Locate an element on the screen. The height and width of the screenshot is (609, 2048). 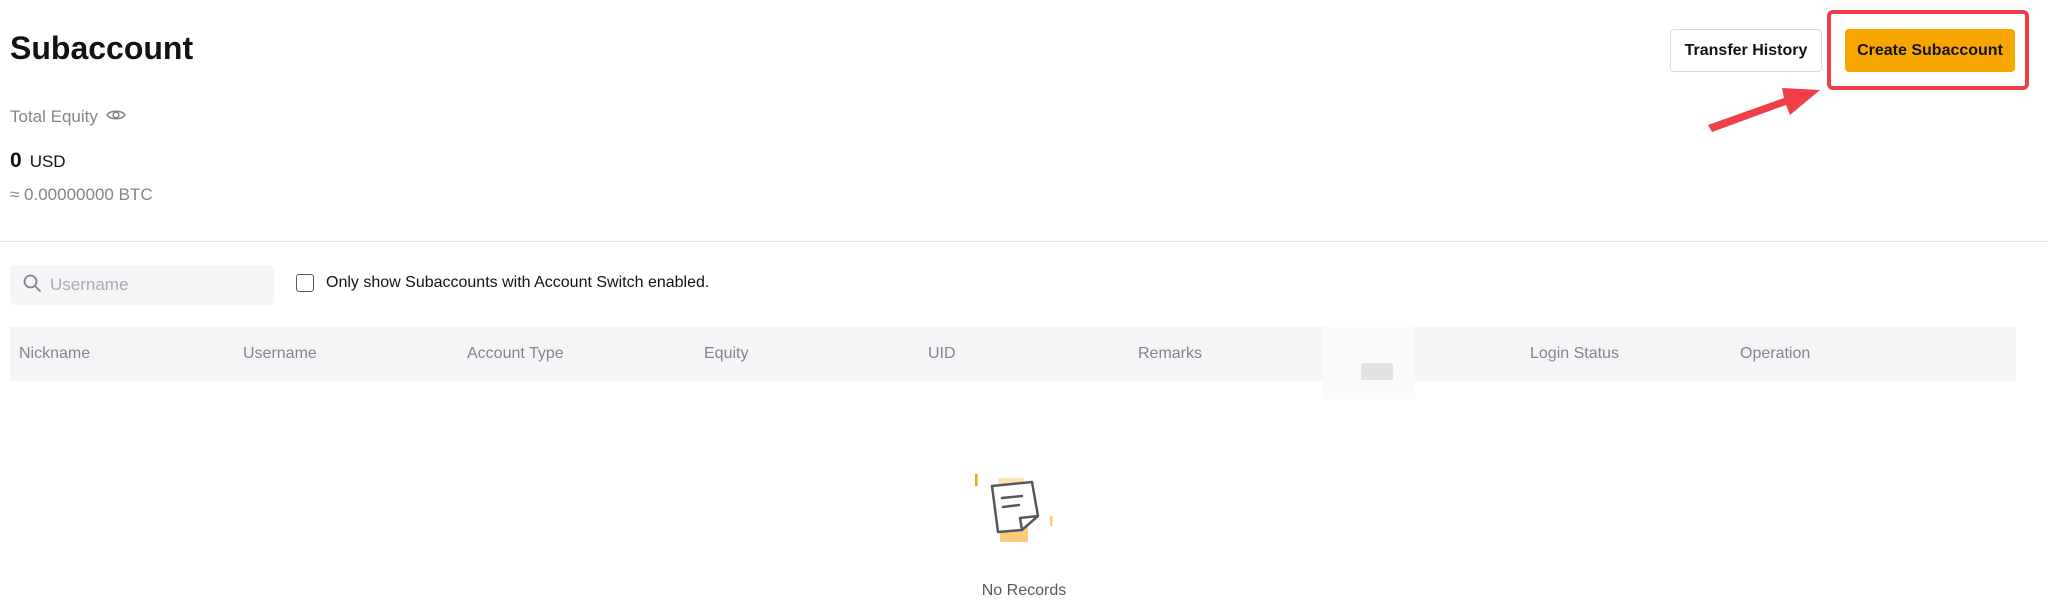
total-equity-label: Total Equity is located at coordinates (68, 117).